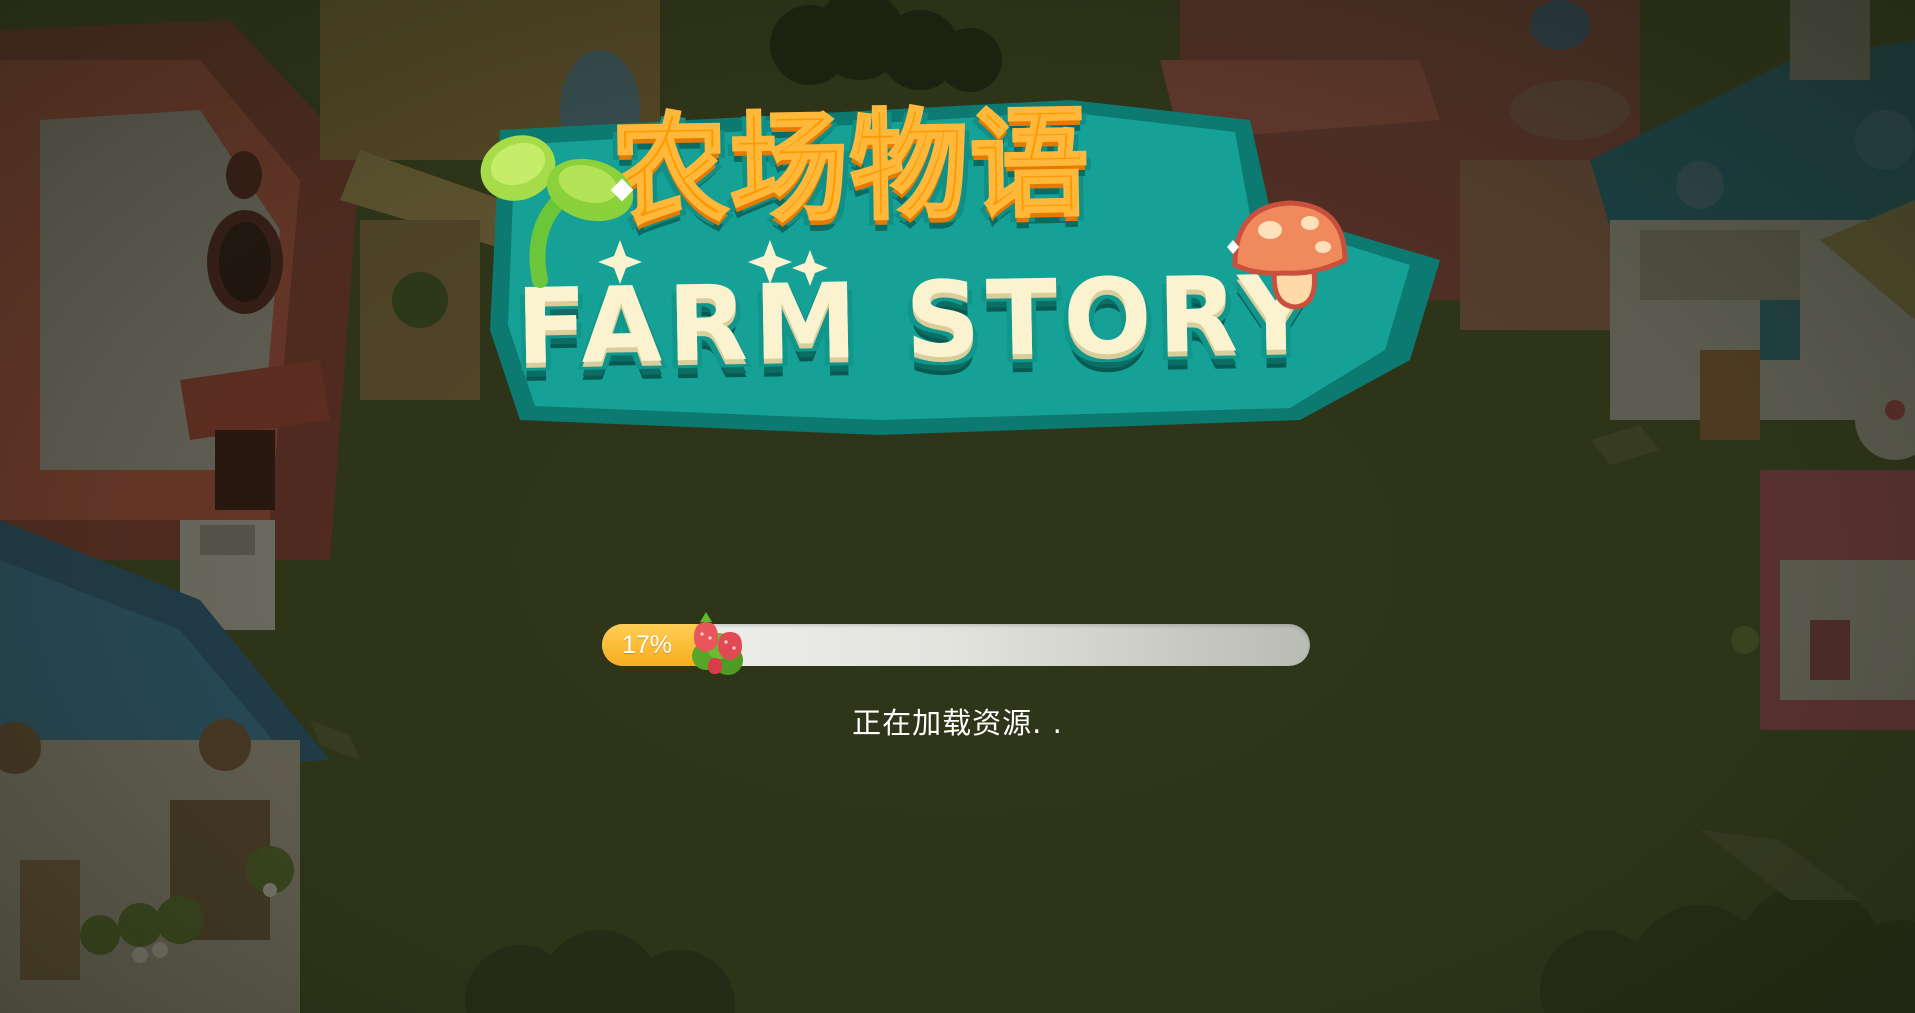  Describe the element at coordinates (713, 263) in the screenshot. I see `sparkles` at that location.